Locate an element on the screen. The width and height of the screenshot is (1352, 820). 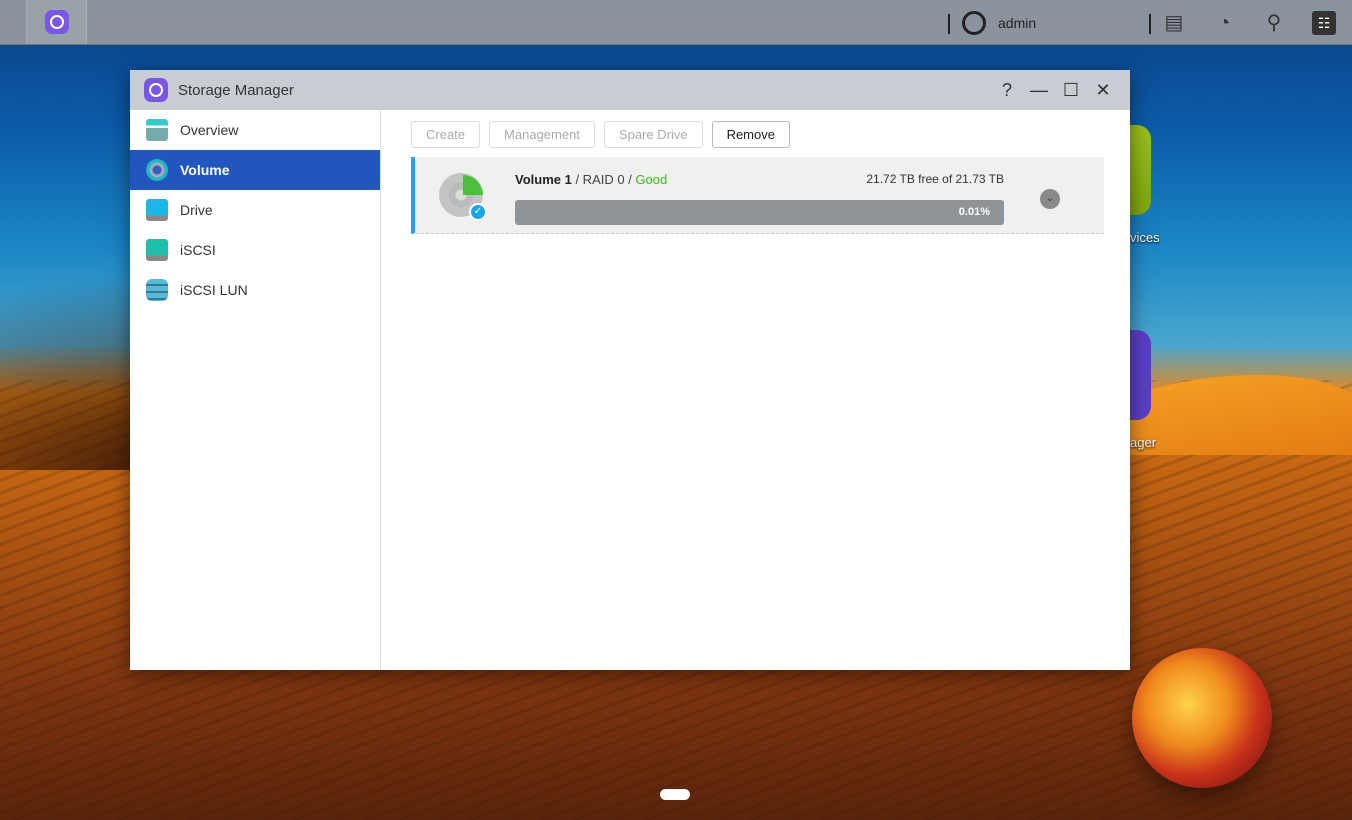
sidebar-item-drive: Drive is located at coordinates (255, 210).